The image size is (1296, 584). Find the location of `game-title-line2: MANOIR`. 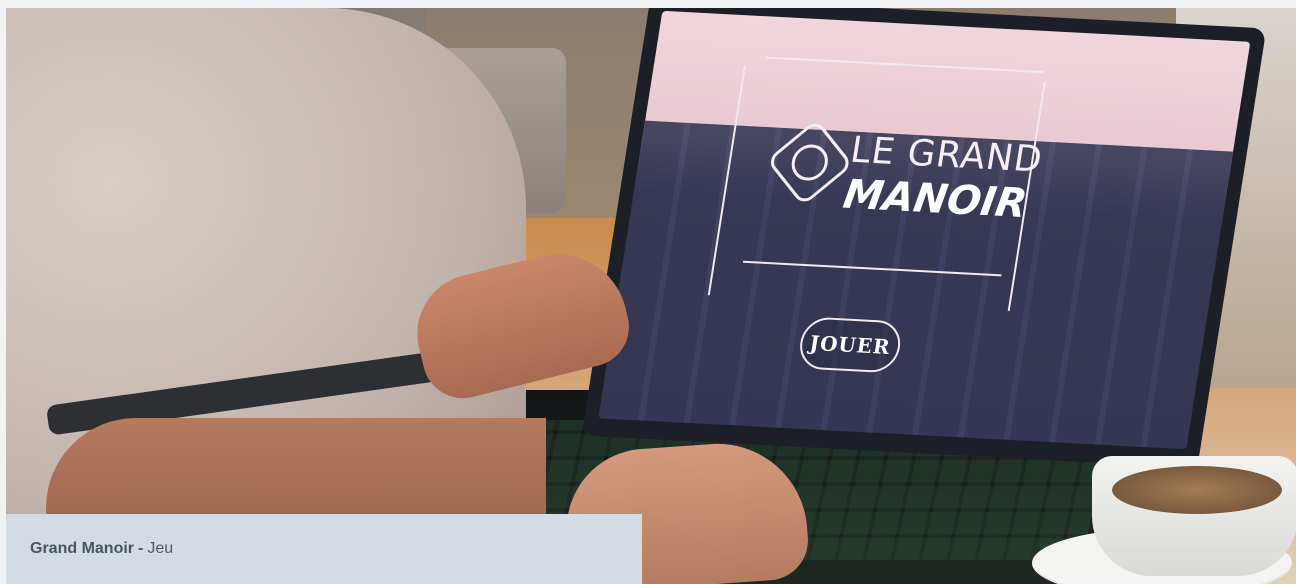

game-title-line2: MANOIR is located at coordinates (935, 199).